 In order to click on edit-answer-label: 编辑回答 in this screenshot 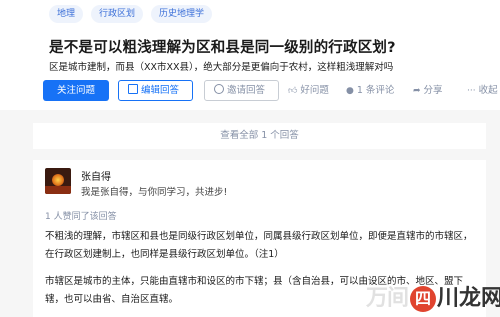, I will do `click(160, 90)`.